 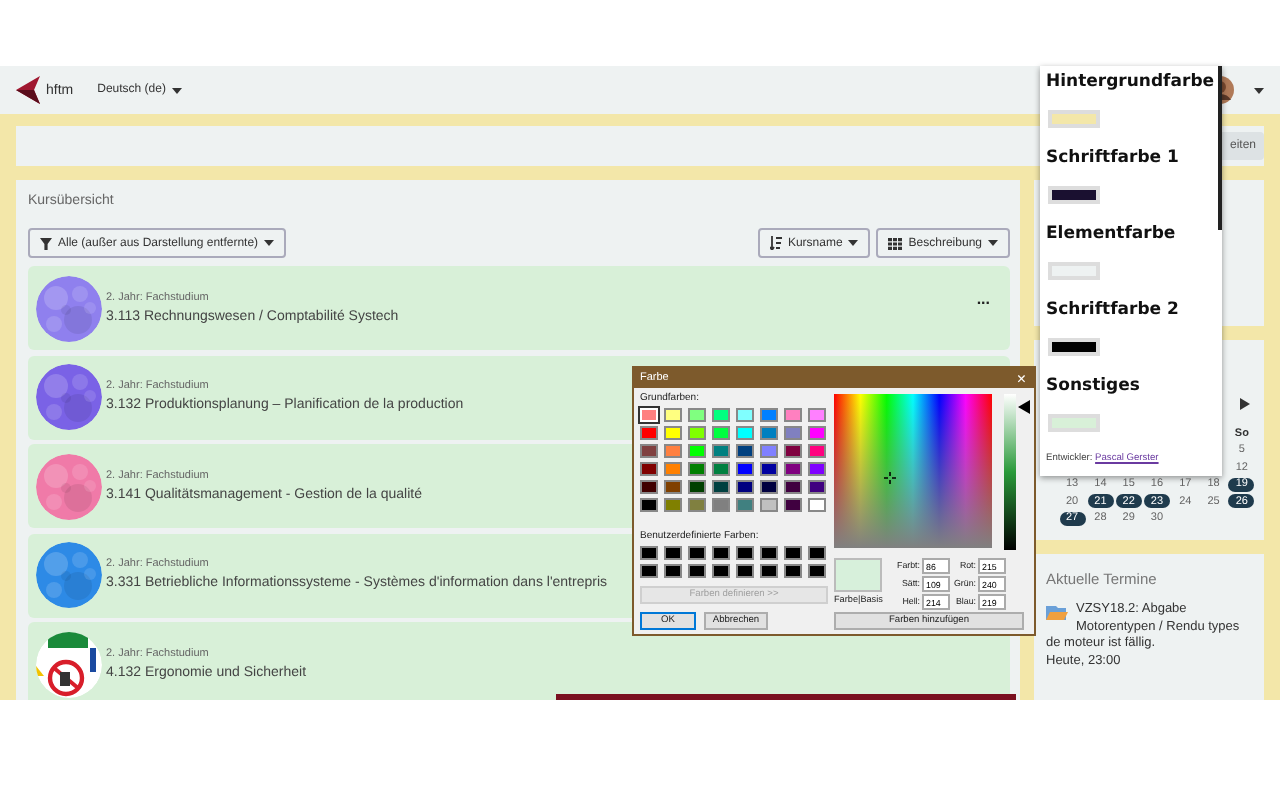 I want to click on section-heading: Schriftfarbe 2, so click(x=1113, y=311).